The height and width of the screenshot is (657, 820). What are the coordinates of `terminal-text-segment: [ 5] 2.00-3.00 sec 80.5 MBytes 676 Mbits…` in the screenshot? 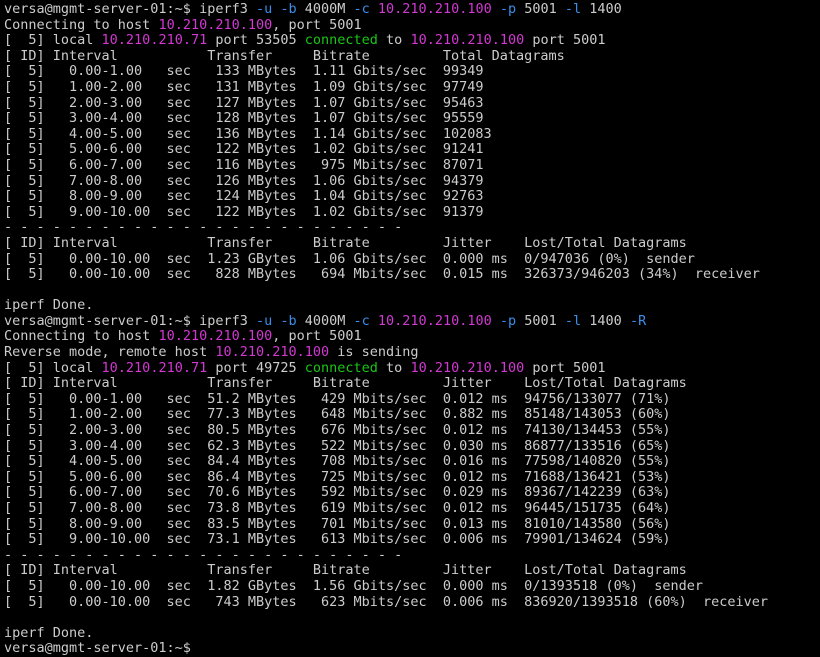 It's located at (337, 430).